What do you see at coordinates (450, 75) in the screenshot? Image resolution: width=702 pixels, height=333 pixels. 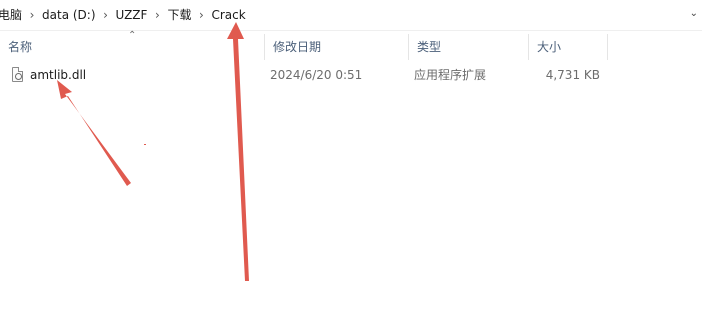 I see `file-type: 应用程序扩展` at bounding box center [450, 75].